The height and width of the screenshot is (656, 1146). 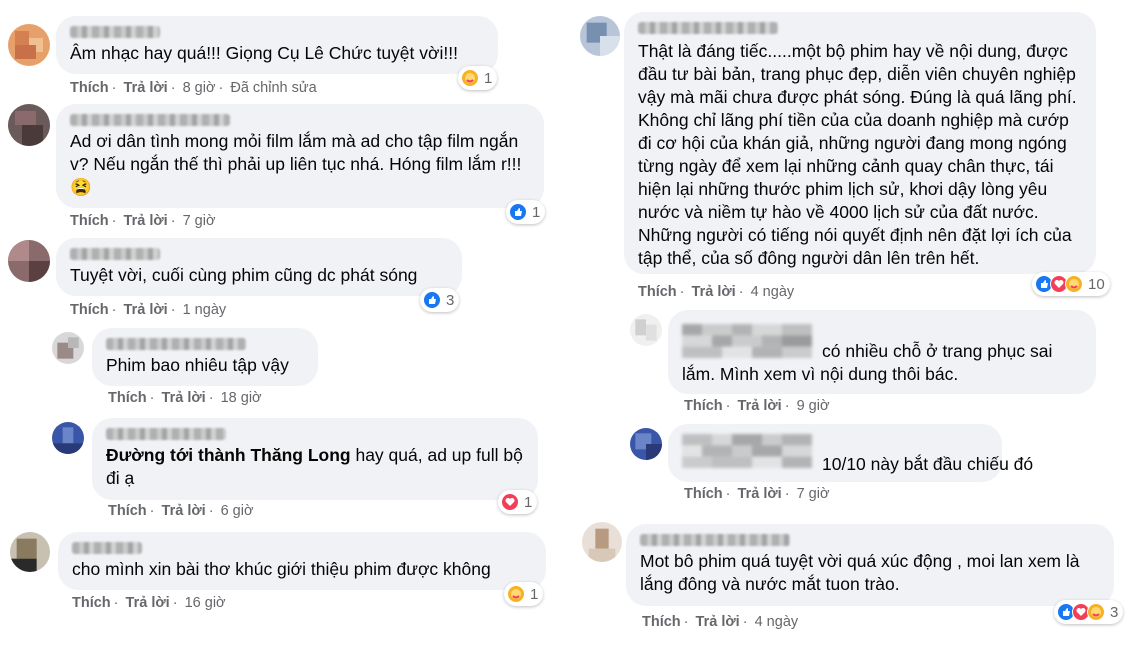 What do you see at coordinates (575, 328) in the screenshot?
I see `panel-divider` at bounding box center [575, 328].